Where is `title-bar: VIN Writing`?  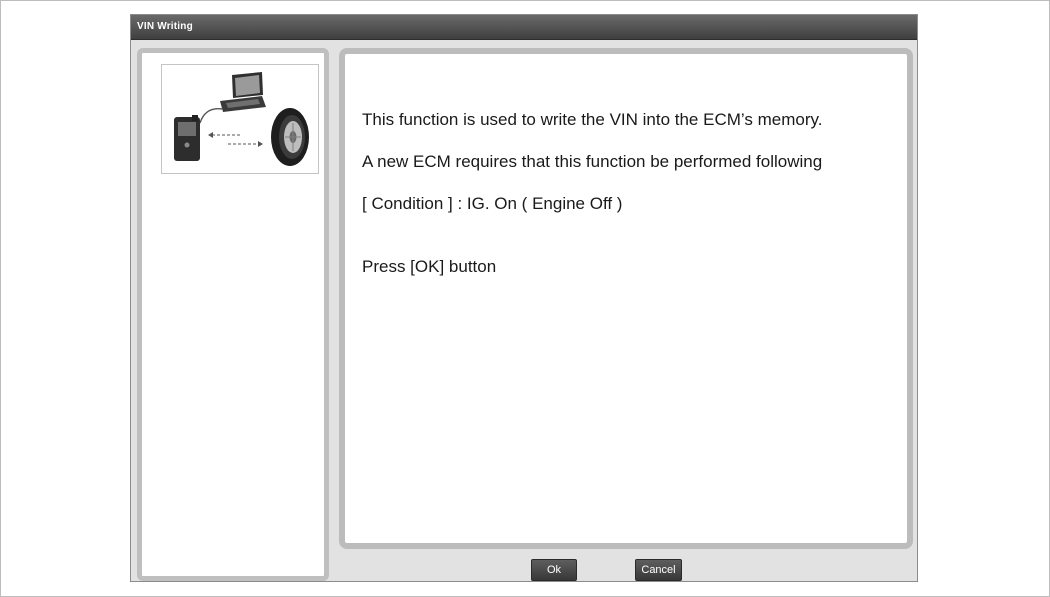
title-bar: VIN Writing is located at coordinates (524, 27).